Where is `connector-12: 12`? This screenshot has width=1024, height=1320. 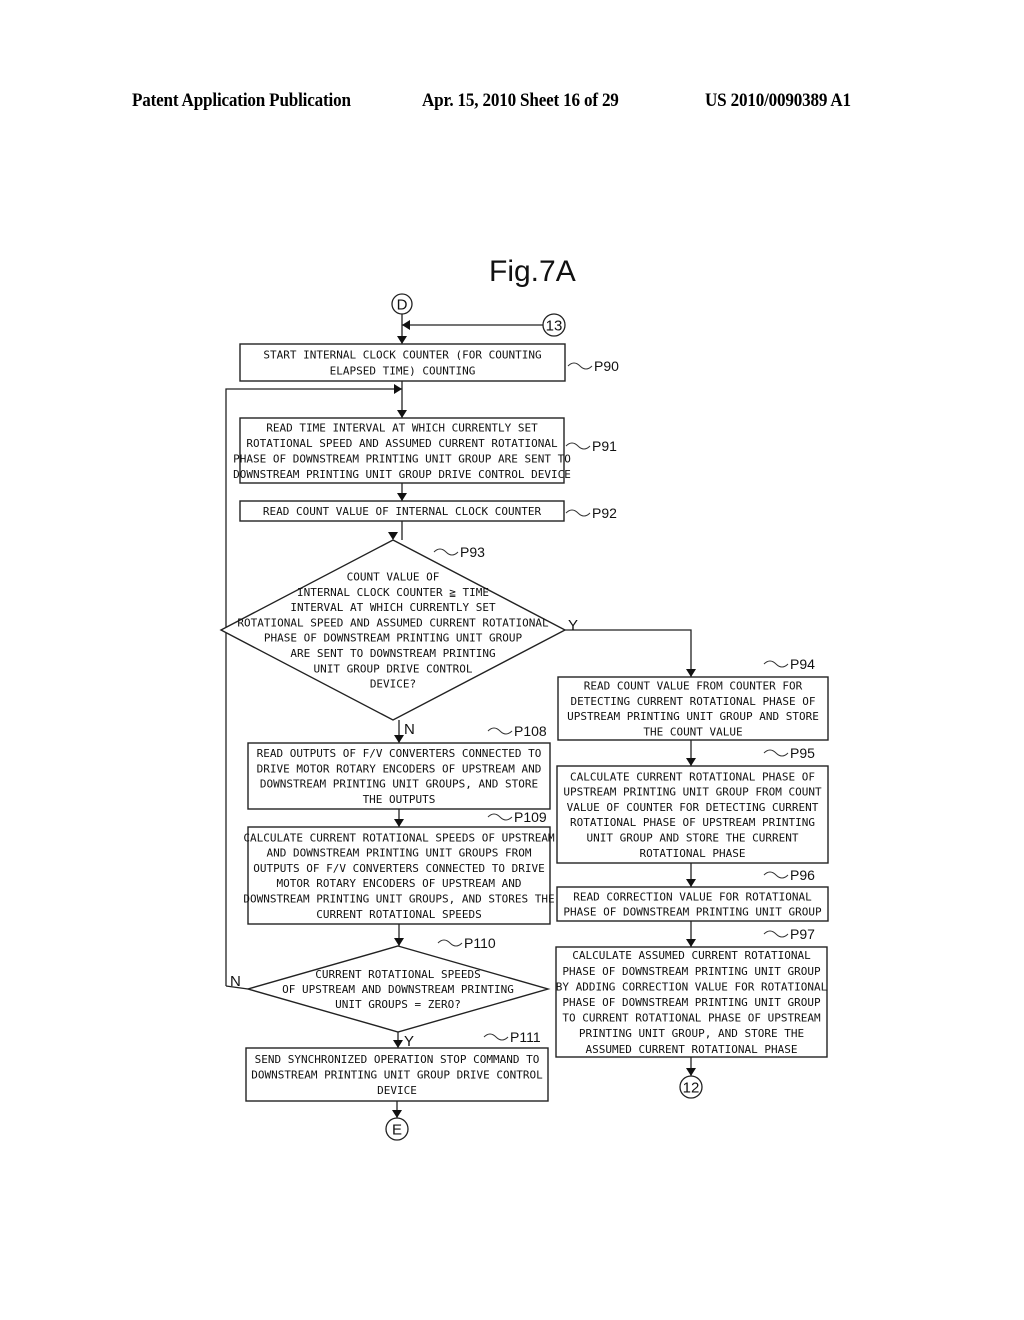
connector-12: 12 is located at coordinates (691, 1087).